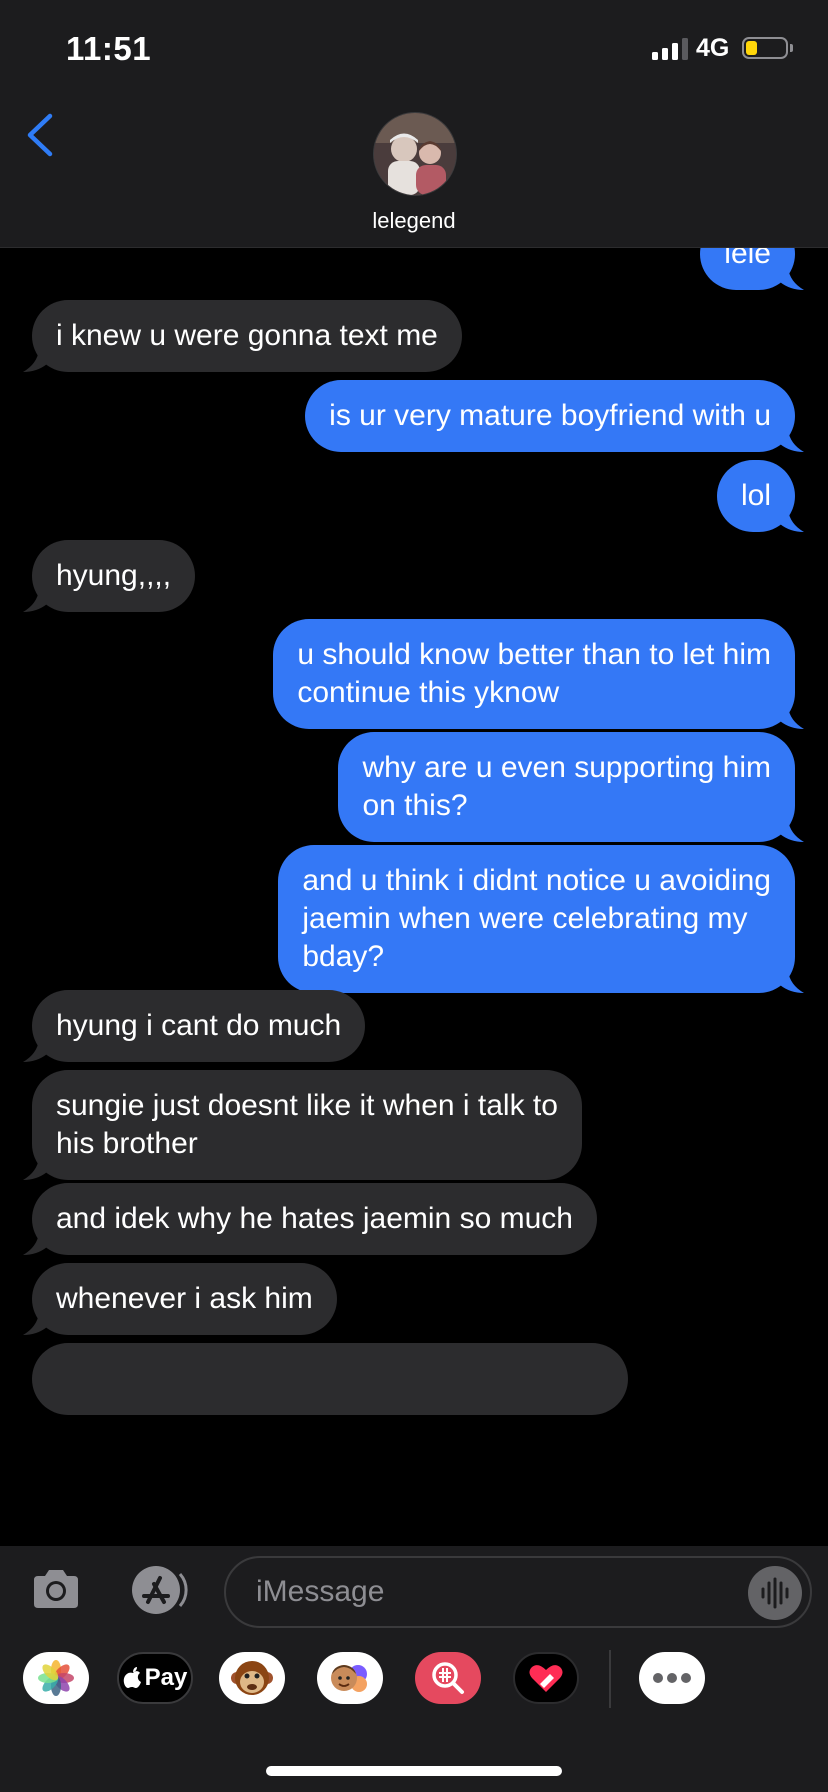  I want to click on audio-message-button, so click(775, 1593).